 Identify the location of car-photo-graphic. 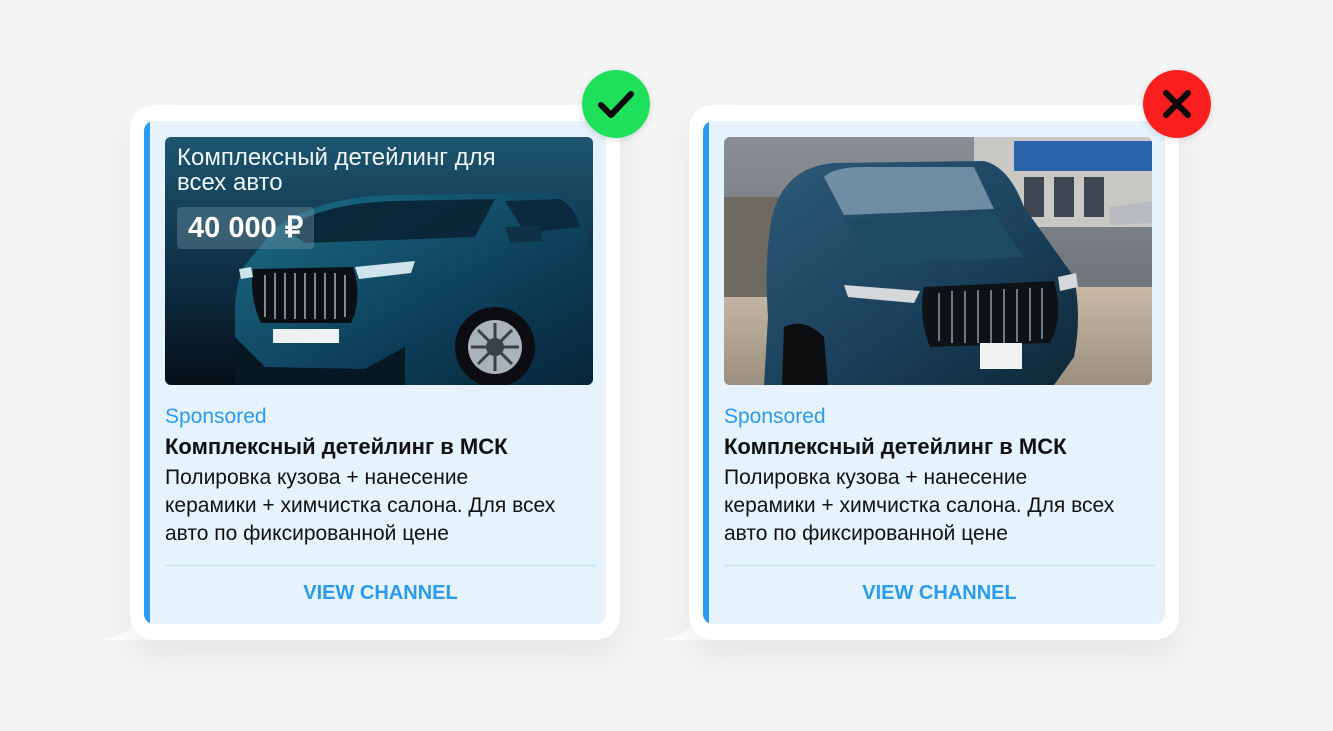
(938, 261).